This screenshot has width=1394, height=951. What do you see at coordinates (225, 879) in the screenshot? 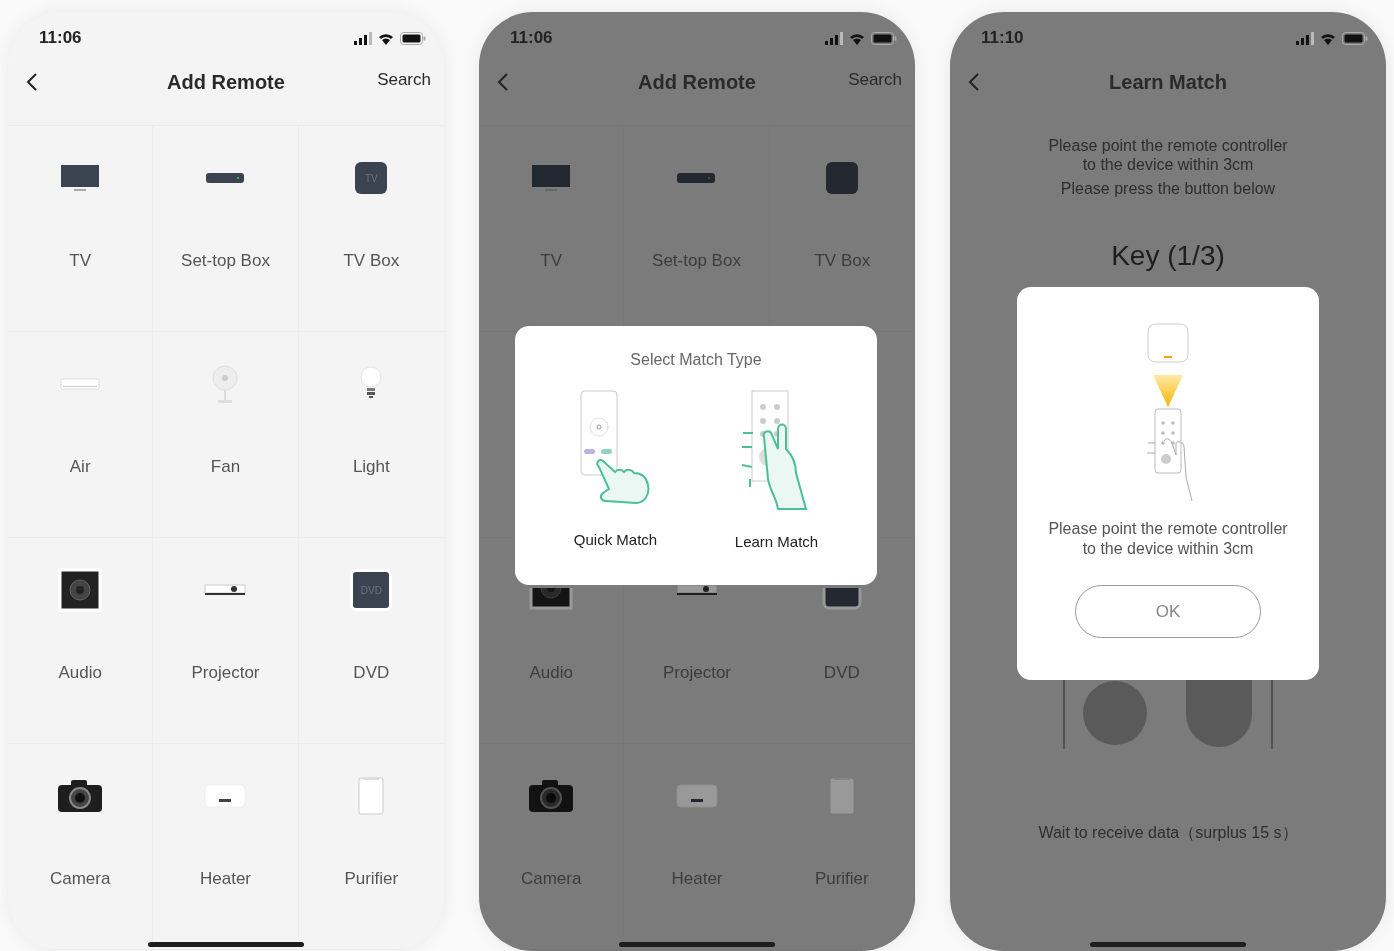
I see `device-label: Heater` at bounding box center [225, 879].